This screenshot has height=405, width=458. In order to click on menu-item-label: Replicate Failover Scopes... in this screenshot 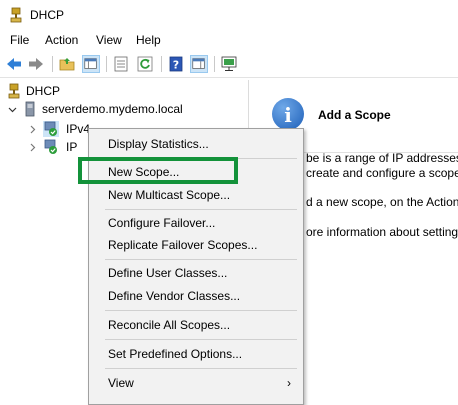, I will do `click(183, 245)`.